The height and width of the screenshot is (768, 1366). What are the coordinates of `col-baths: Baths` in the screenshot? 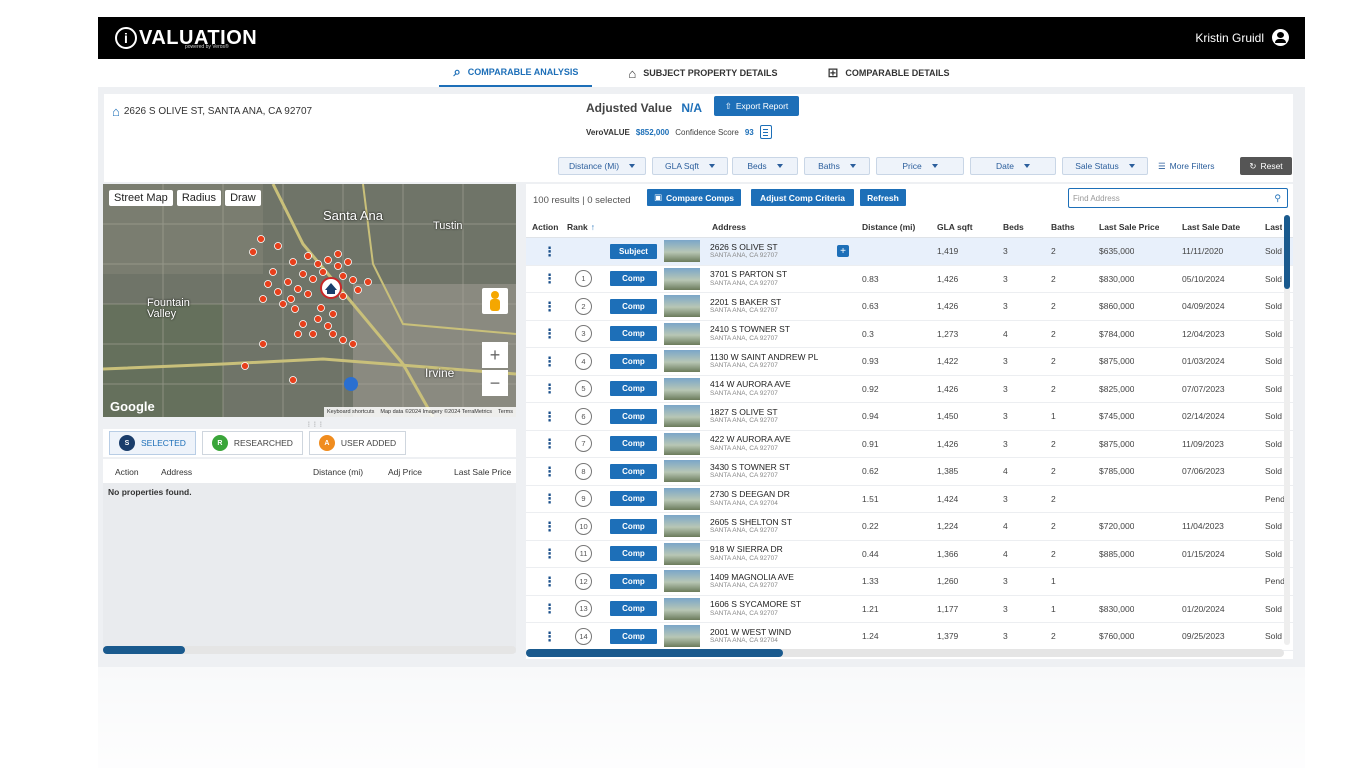 It's located at (1063, 226).